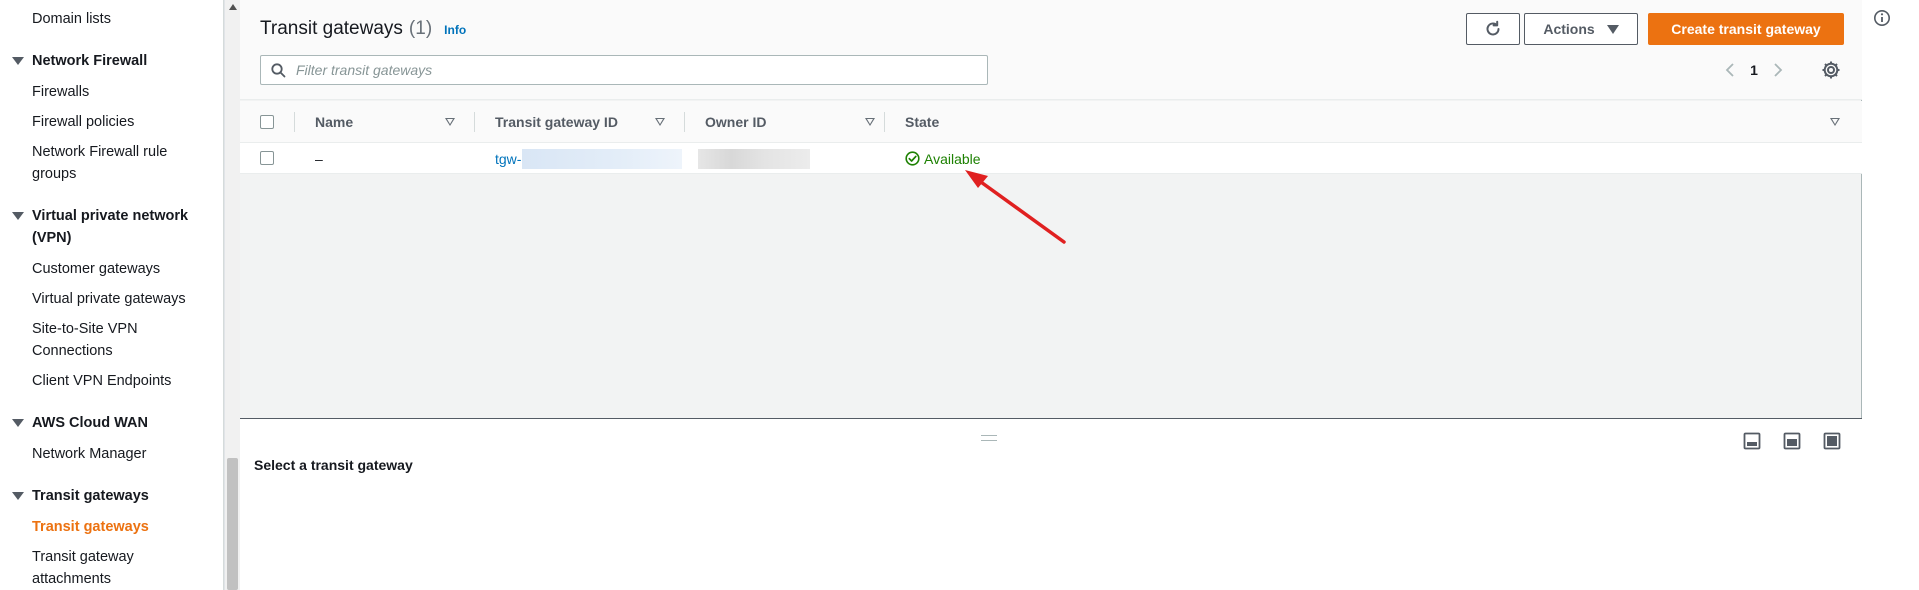  Describe the element at coordinates (122, 381) in the screenshot. I see `sidebar-item-client-vpn-endpoints: Client VPN Endpoints` at that location.